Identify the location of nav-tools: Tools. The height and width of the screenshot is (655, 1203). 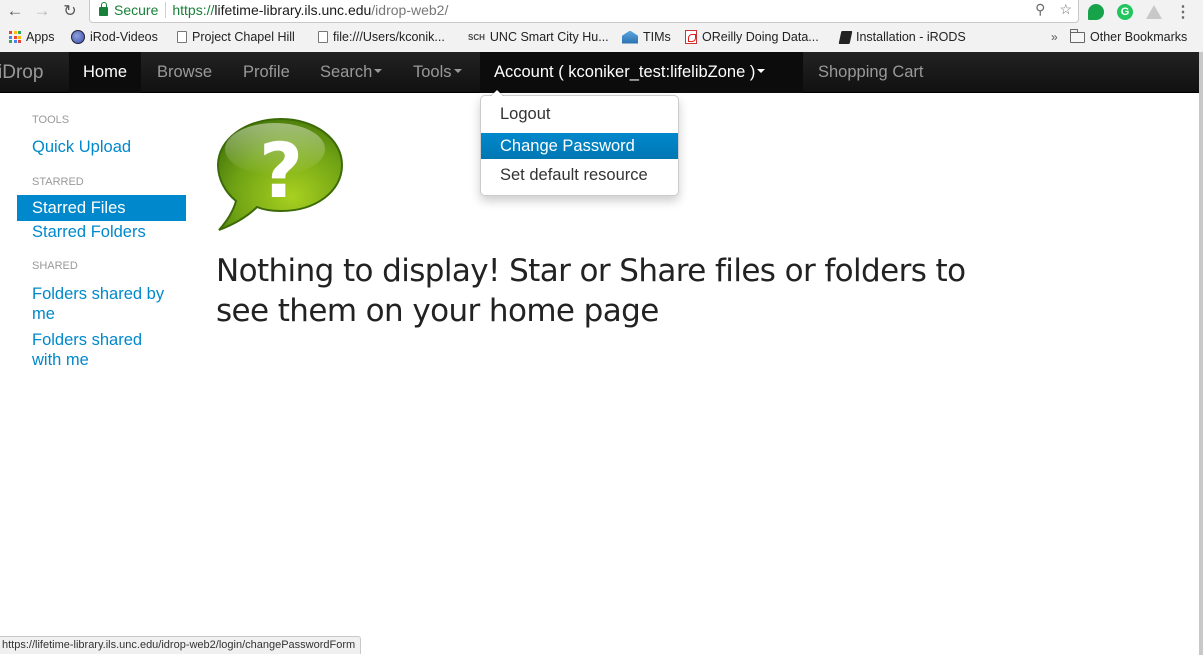
(437, 72).